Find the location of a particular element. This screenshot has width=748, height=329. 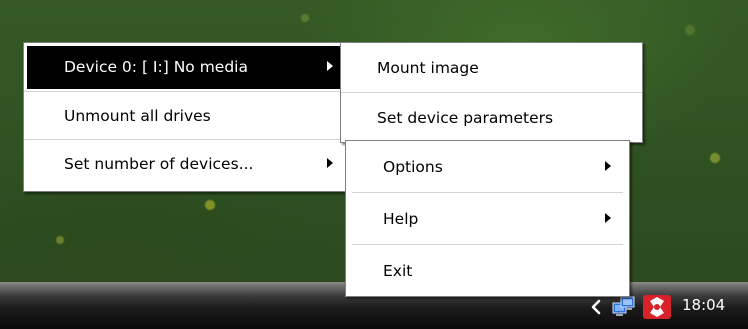

menu-item-unmount-all-drives: Unmount all drives is located at coordinates (186, 115).